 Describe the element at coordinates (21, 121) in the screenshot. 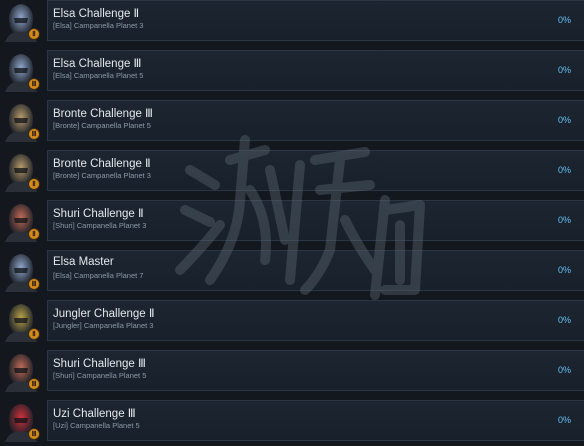

I see `bronte-portrait-icon: Ⅲ` at that location.